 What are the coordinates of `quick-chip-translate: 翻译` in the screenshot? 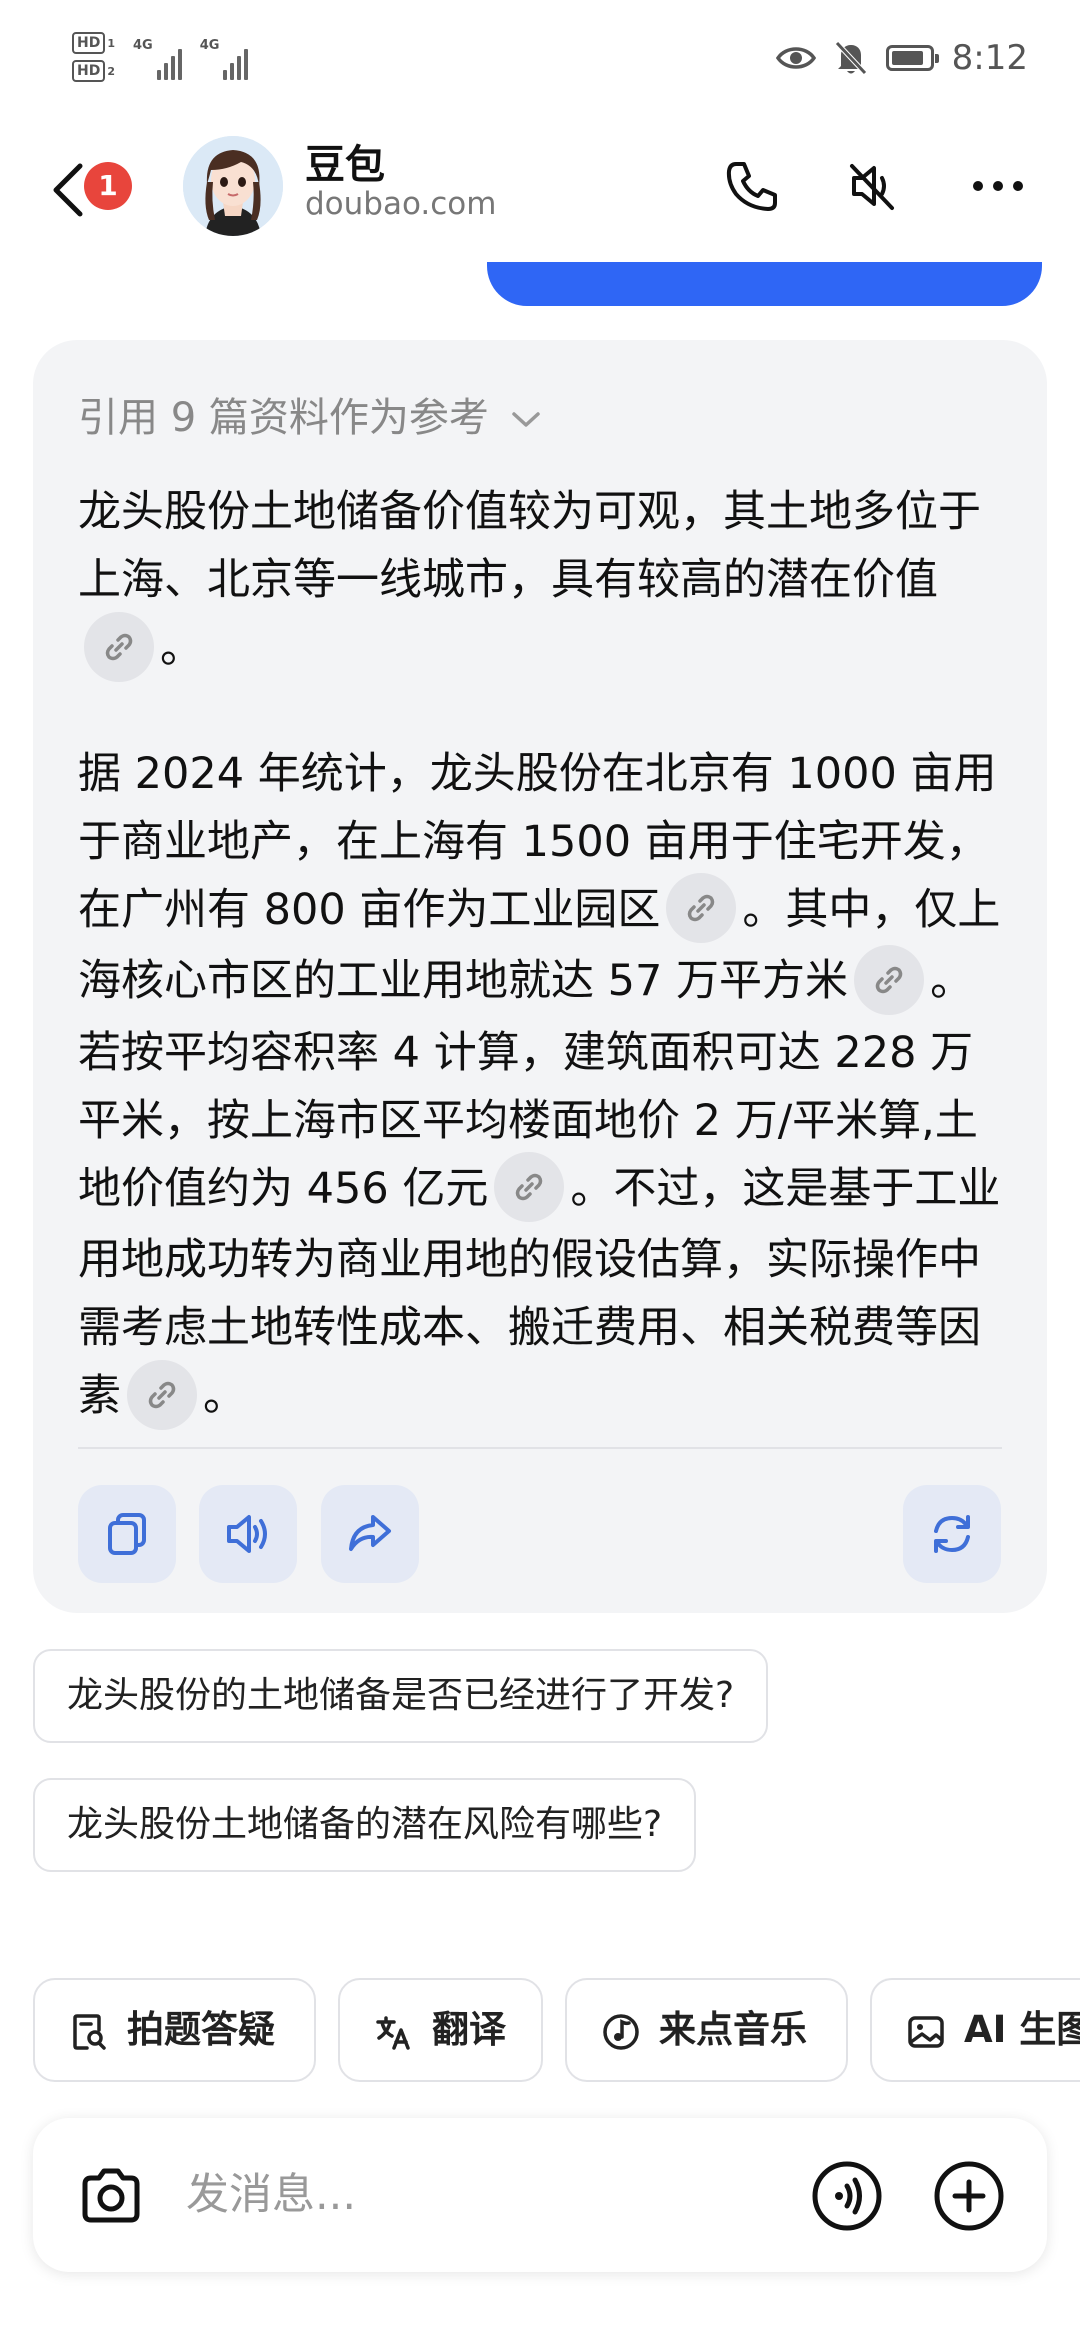 It's located at (440, 2030).